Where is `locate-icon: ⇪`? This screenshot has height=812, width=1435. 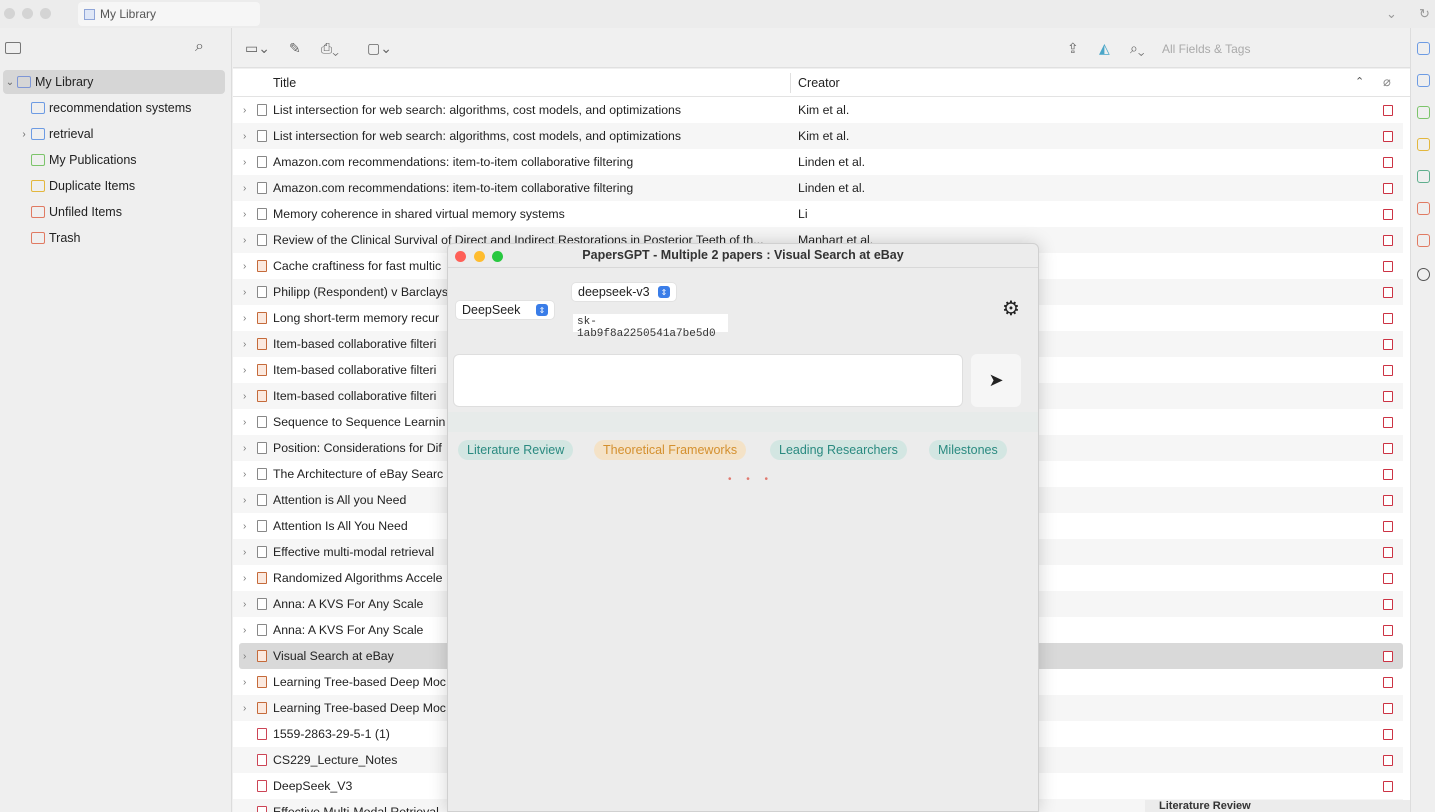 locate-icon: ⇪ is located at coordinates (1073, 48).